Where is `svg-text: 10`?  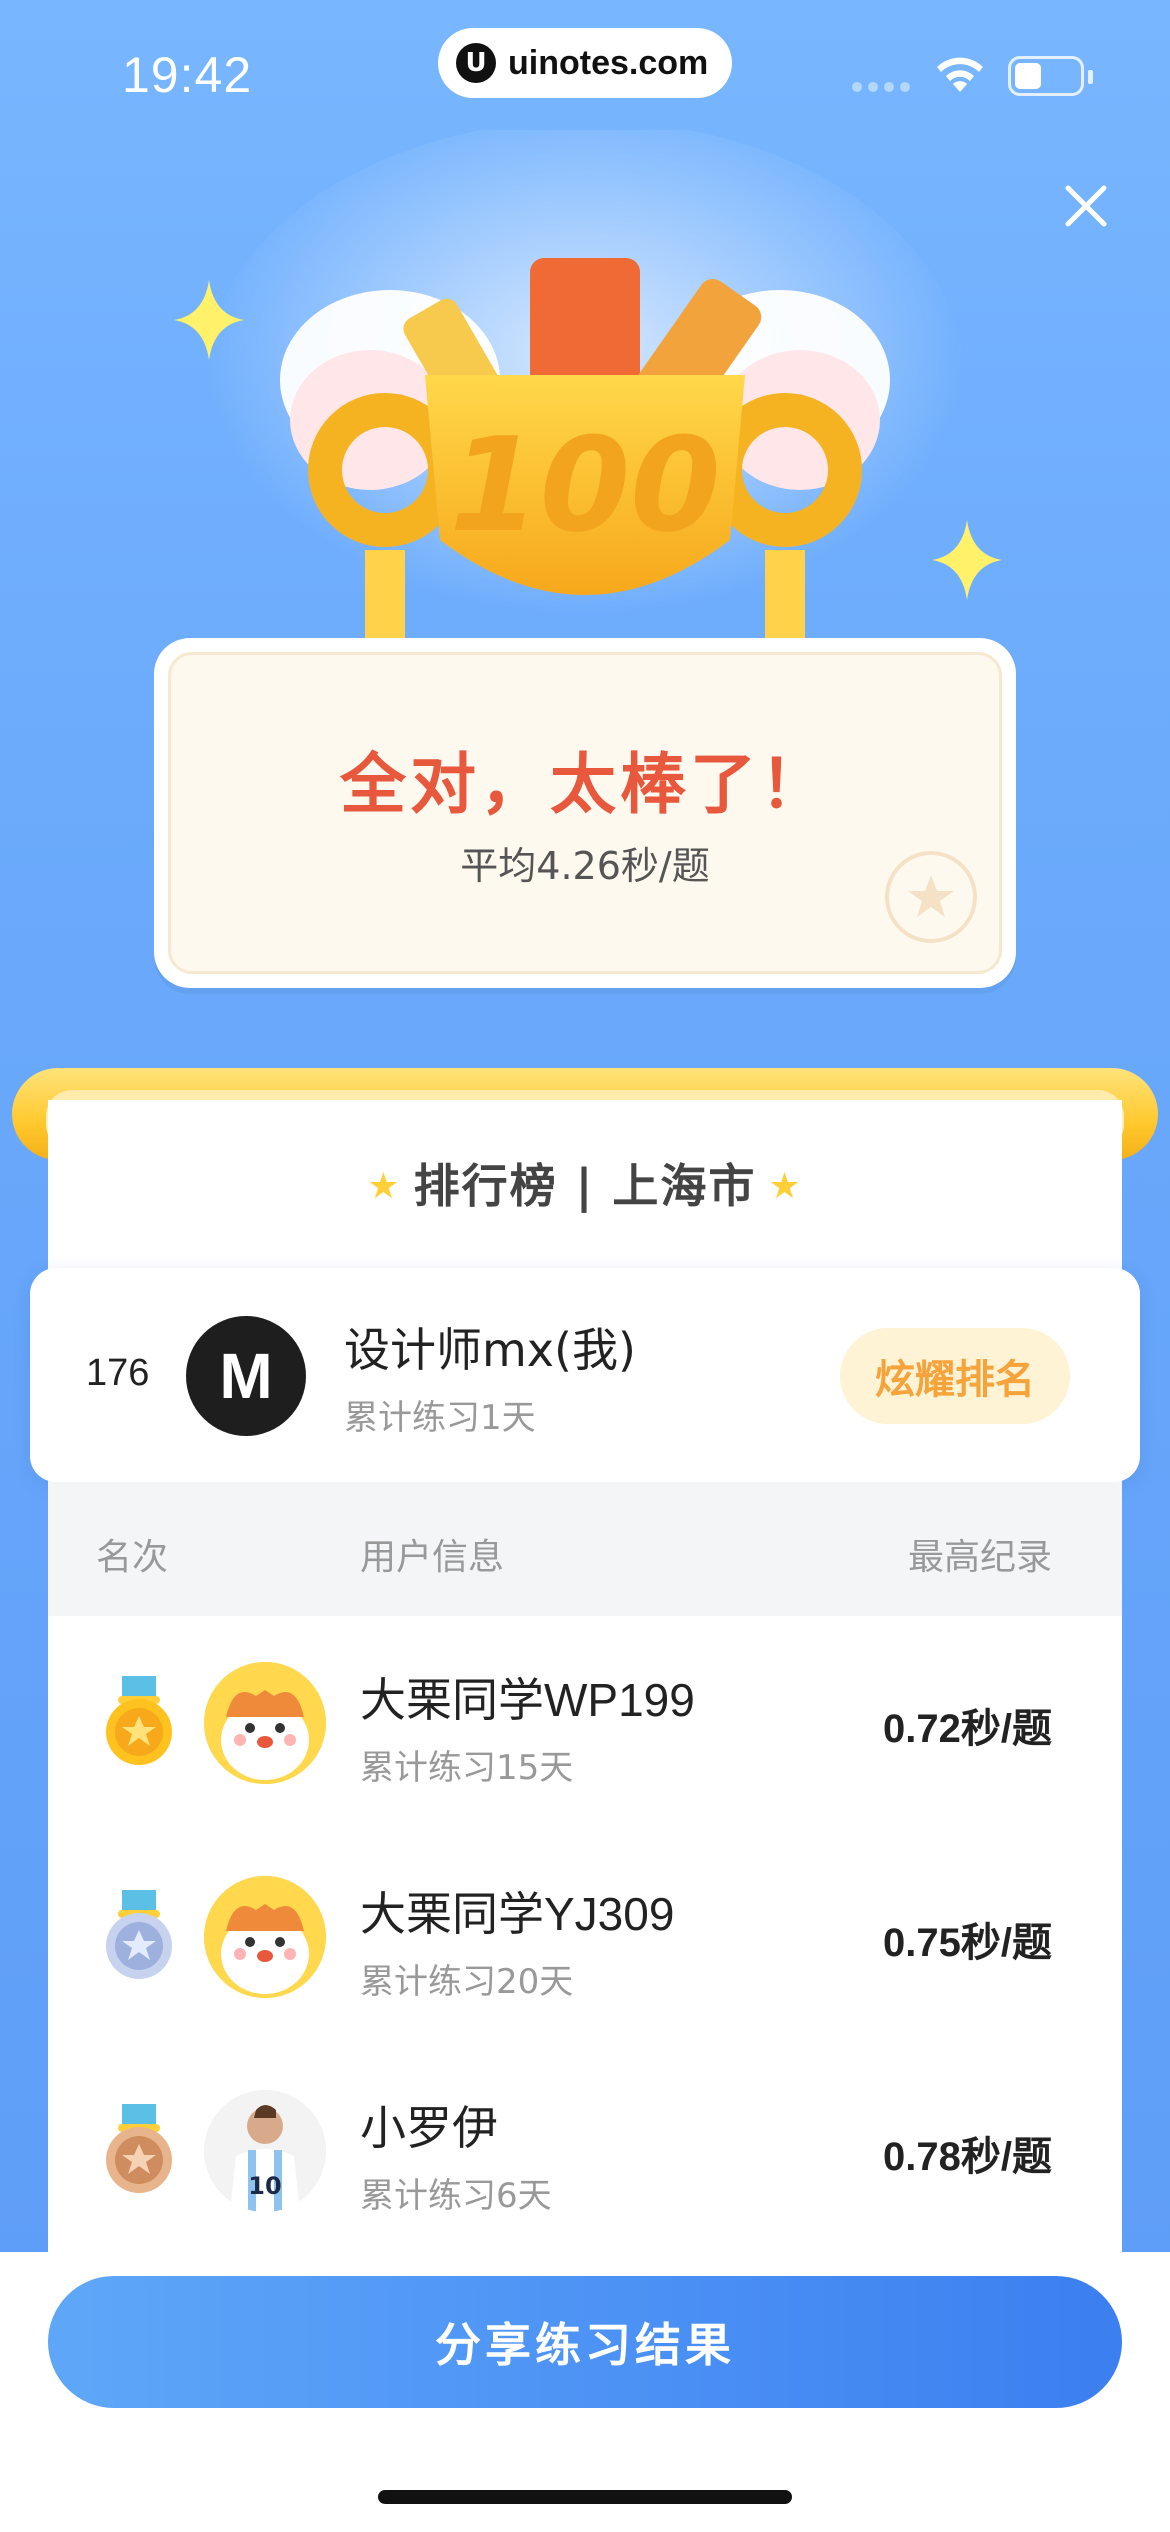
svg-text: 10 is located at coordinates (264, 2186).